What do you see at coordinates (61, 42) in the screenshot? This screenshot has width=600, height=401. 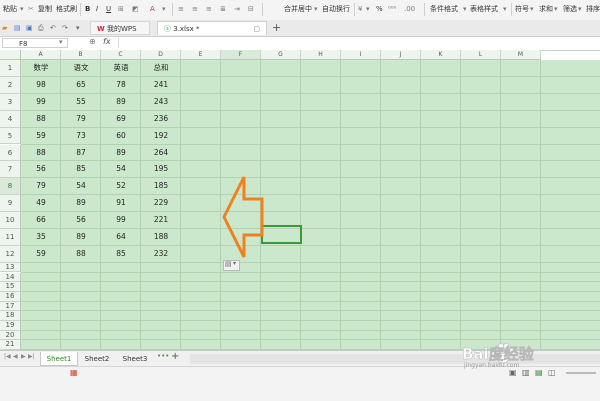 I see `name-box-dropdown-icon: ▾` at bounding box center [61, 42].